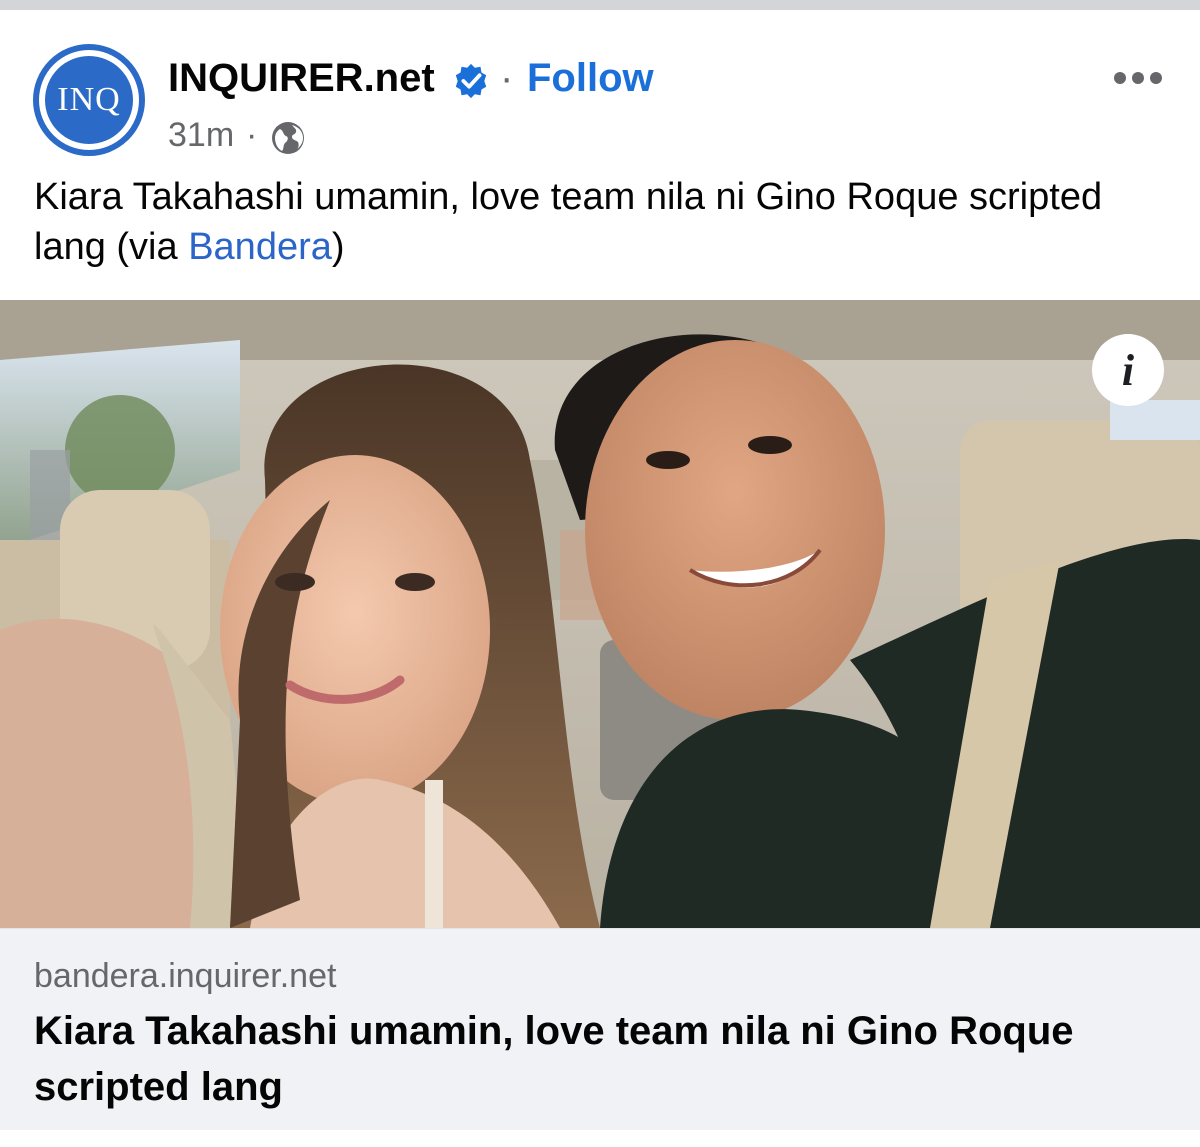 This screenshot has height=1147, width=1200. I want to click on page-avatar: INQ, so click(89, 100).